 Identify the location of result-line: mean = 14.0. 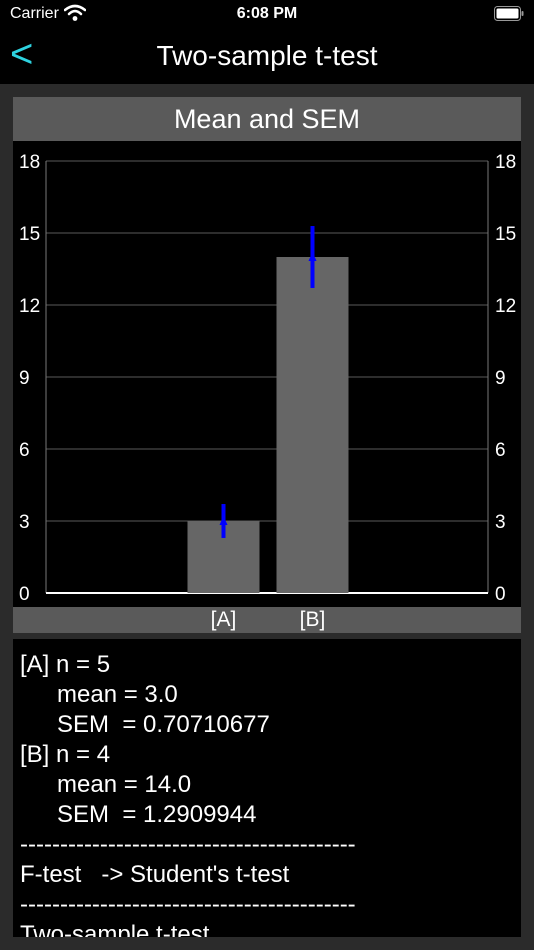
(124, 784).